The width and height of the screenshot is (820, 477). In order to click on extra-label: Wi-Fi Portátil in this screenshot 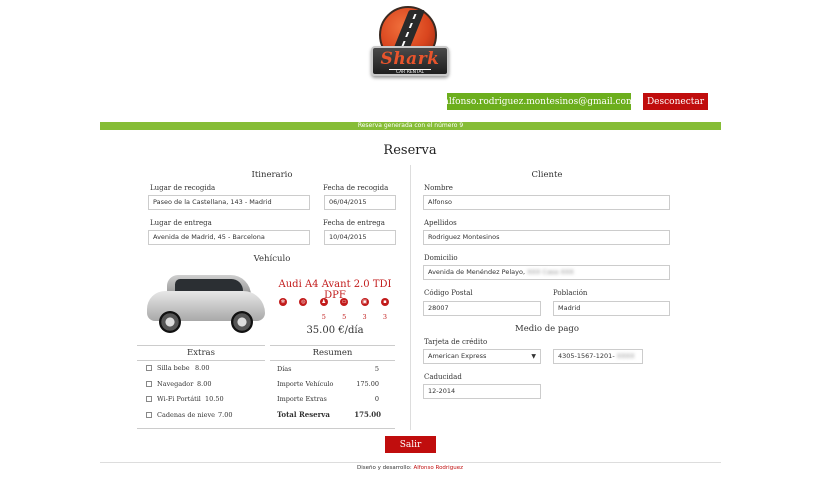, I will do `click(179, 399)`.